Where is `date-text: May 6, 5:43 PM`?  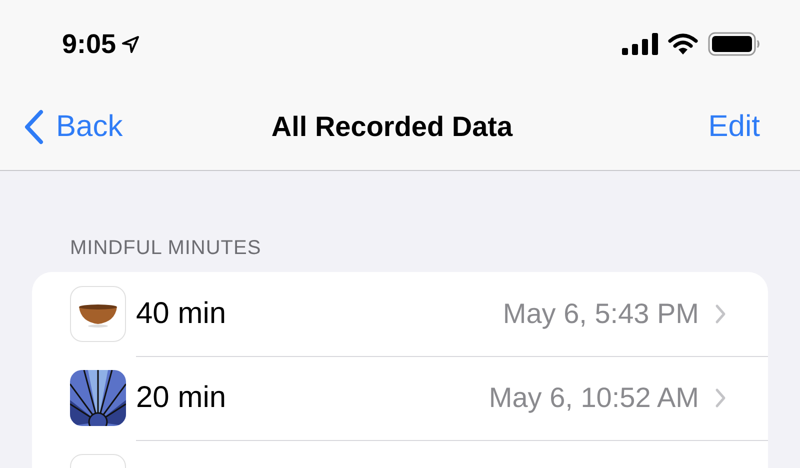
date-text: May 6, 5:43 PM is located at coordinates (600, 314).